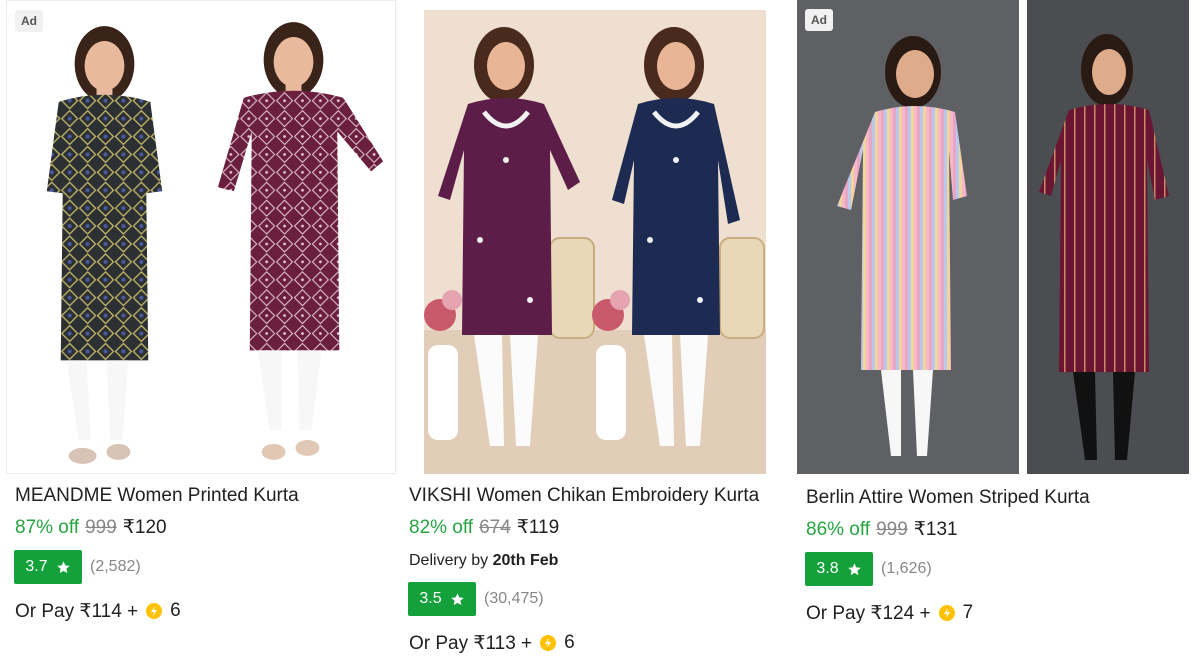  I want to click on price-row: 82% off 674 ₹119, so click(595, 528).